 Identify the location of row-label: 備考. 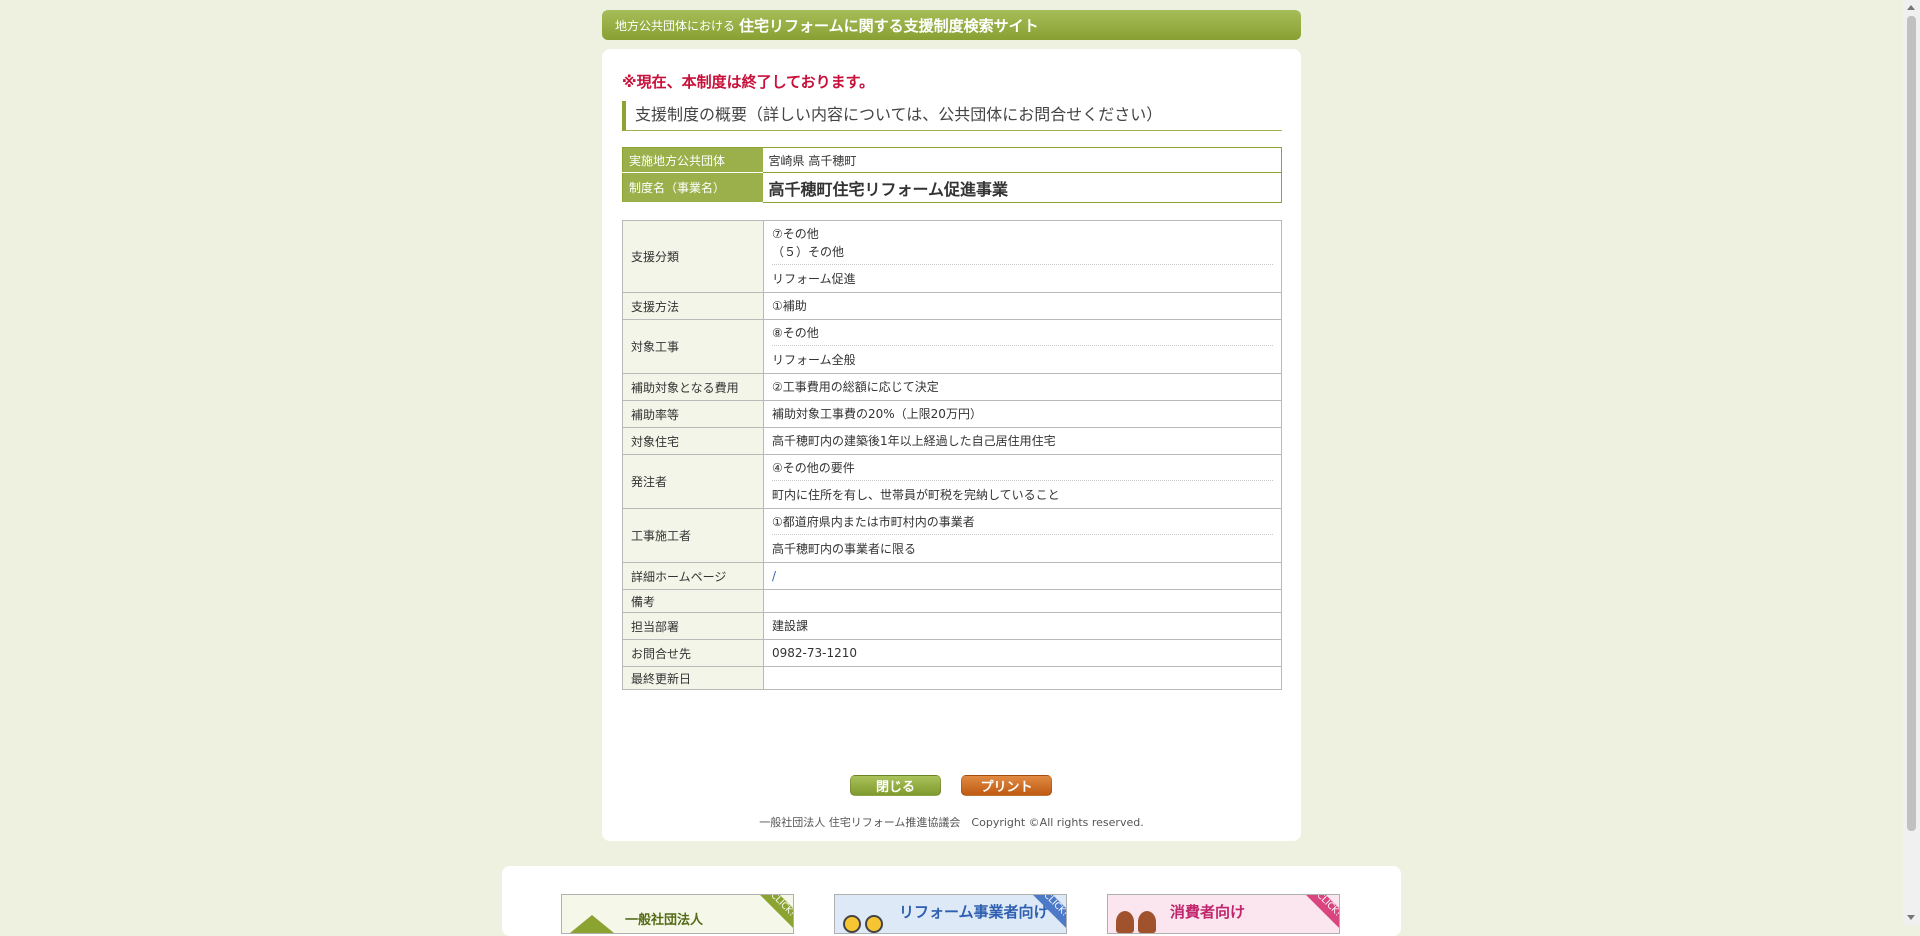
(693, 601).